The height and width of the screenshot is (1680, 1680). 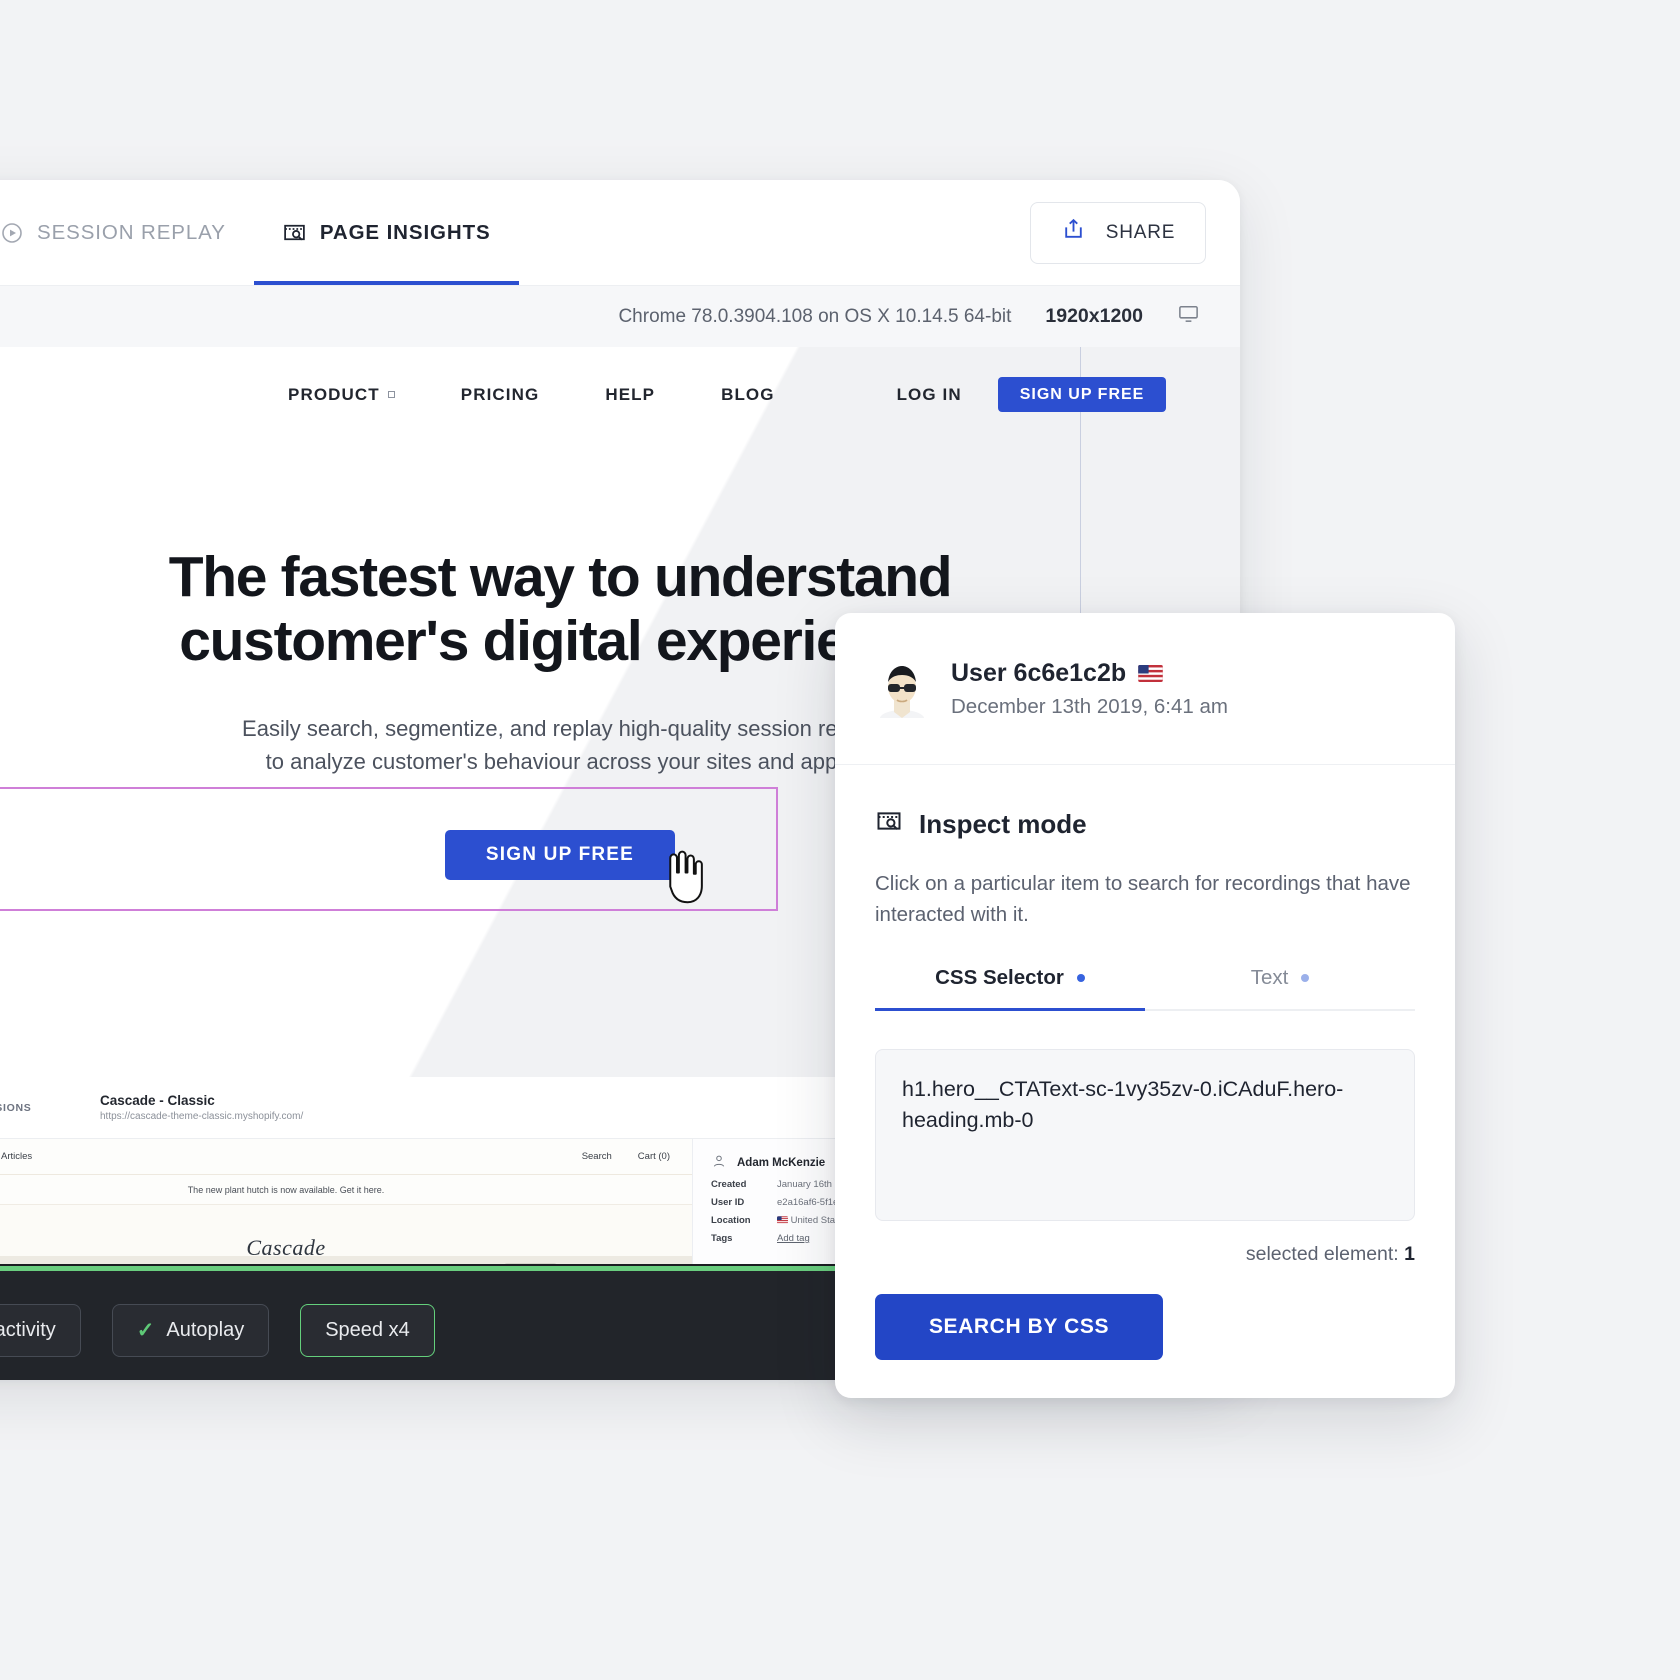 What do you see at coordinates (1039, 672) in the screenshot?
I see `inspect-user-name: User 6c6e1c2b` at bounding box center [1039, 672].